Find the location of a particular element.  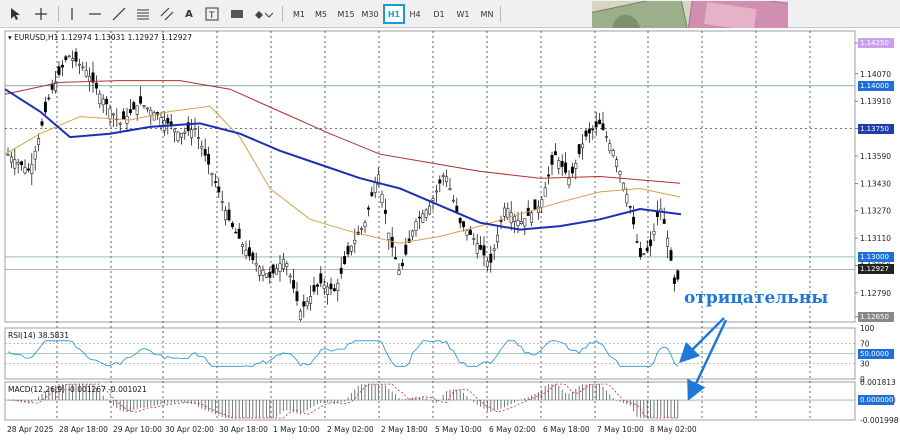

timeframe-h1: H1 is located at coordinates (394, 14).